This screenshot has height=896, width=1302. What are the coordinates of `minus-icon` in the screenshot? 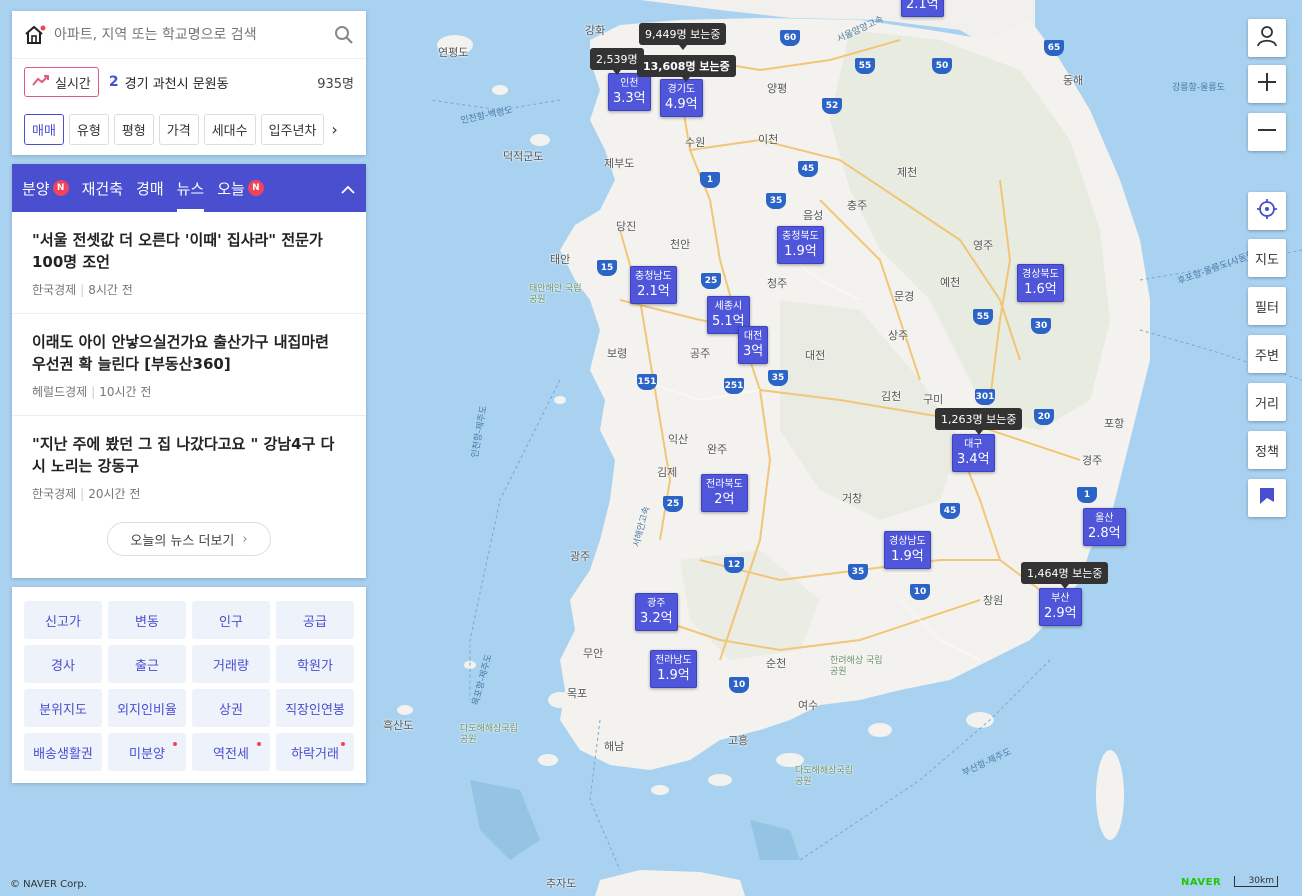 It's located at (1267, 132).